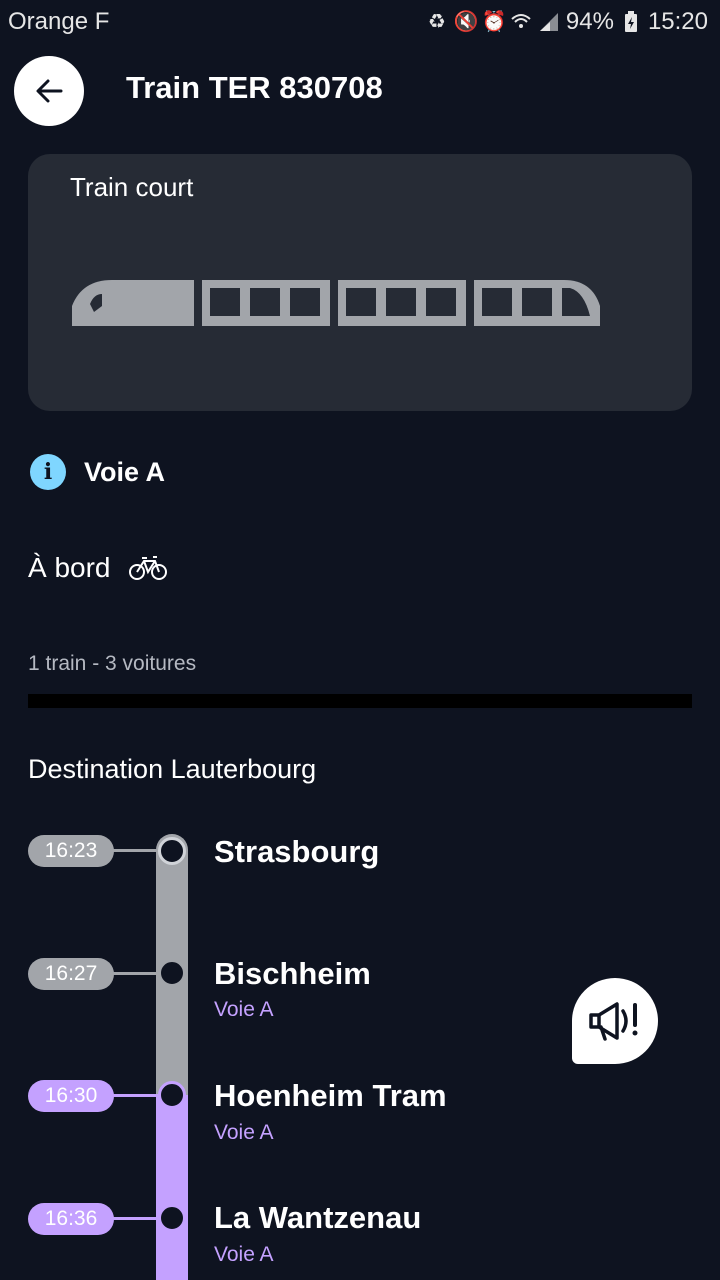 The height and width of the screenshot is (1280, 720). What do you see at coordinates (336, 303) in the screenshot?
I see `train-diagram-icon` at bounding box center [336, 303].